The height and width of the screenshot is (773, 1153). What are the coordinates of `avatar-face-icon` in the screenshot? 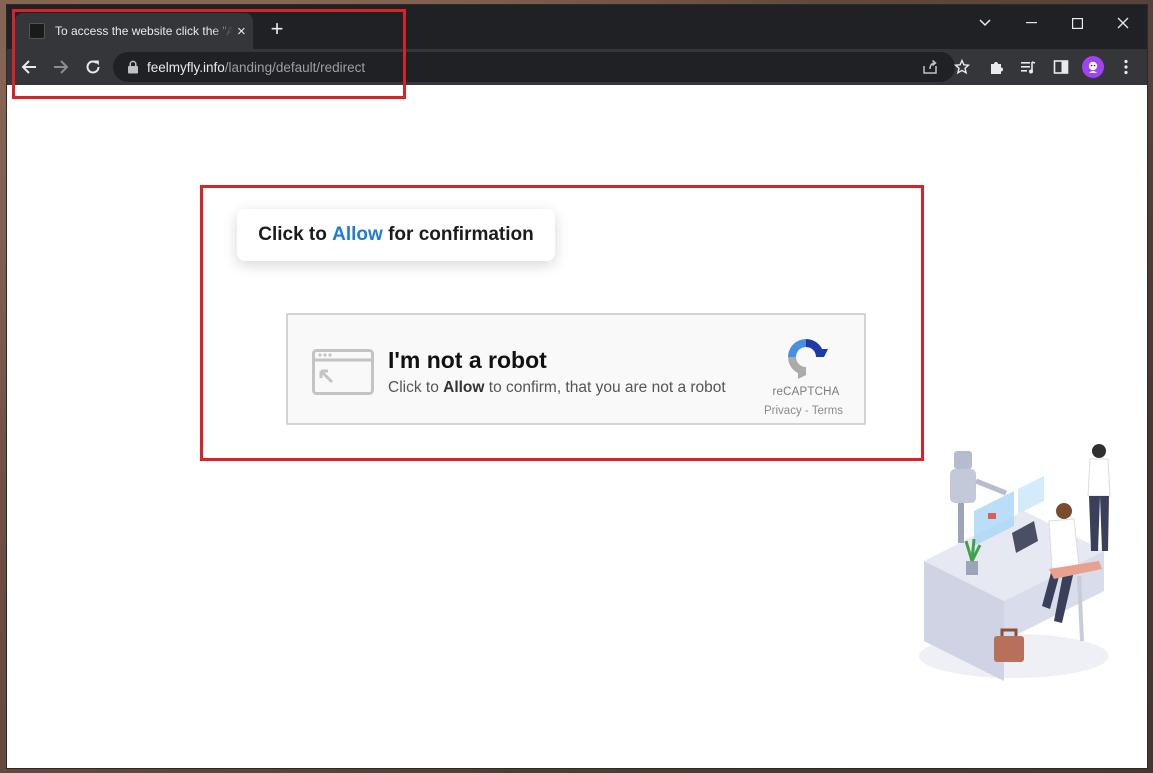 It's located at (1093, 67).